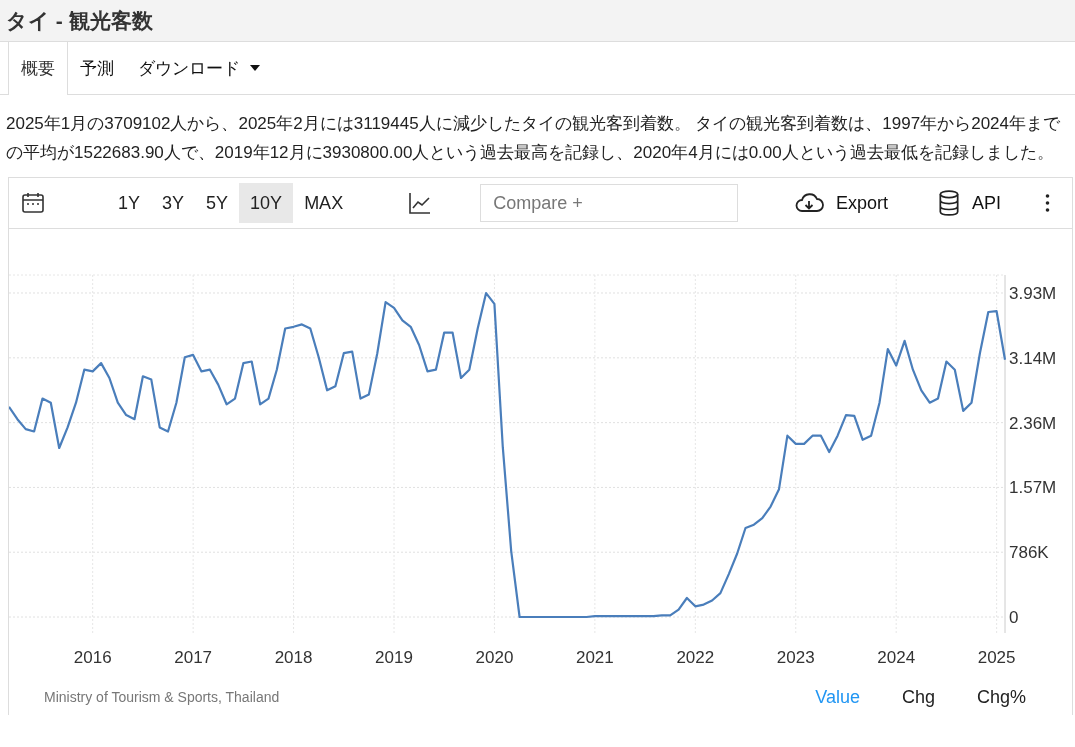 The width and height of the screenshot is (1075, 747). What do you see at coordinates (533, 138) in the screenshot?
I see `summary-text: 2025年1月の3709102人から、2025年2月には3119445人に減少したタイの観光客到着数。 タイの観光客到着数は、1997年から2024年までの平均が1522683.90人で、2019年12月に3930800.00人という過去最高を記録し、2020年4月には0.00人という過去最低を記録しました。` at bounding box center [533, 138].